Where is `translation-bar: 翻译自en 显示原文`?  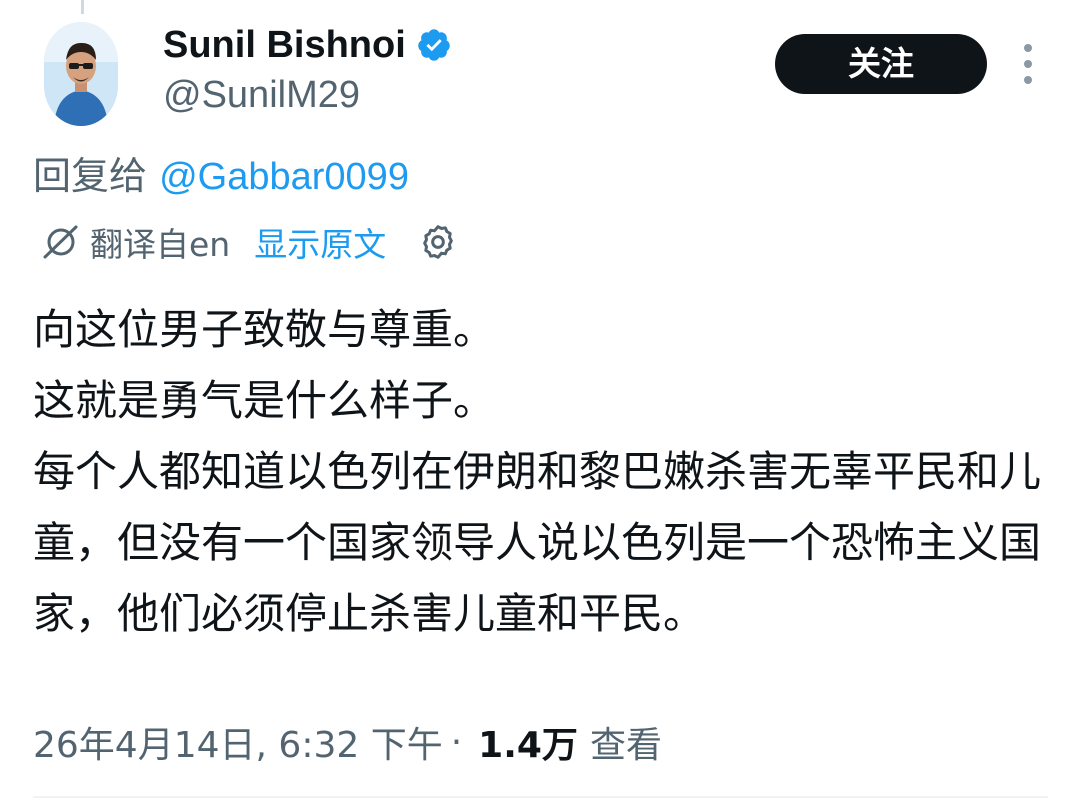
translation-bar: 翻译自en 显示原文 is located at coordinates (249, 242).